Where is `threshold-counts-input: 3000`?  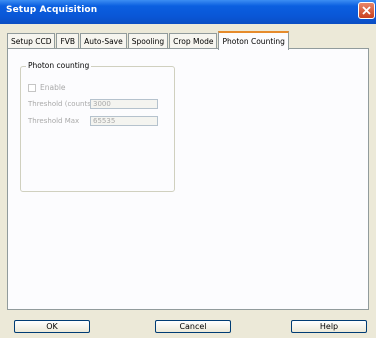
threshold-counts-input: 3000 is located at coordinates (124, 104).